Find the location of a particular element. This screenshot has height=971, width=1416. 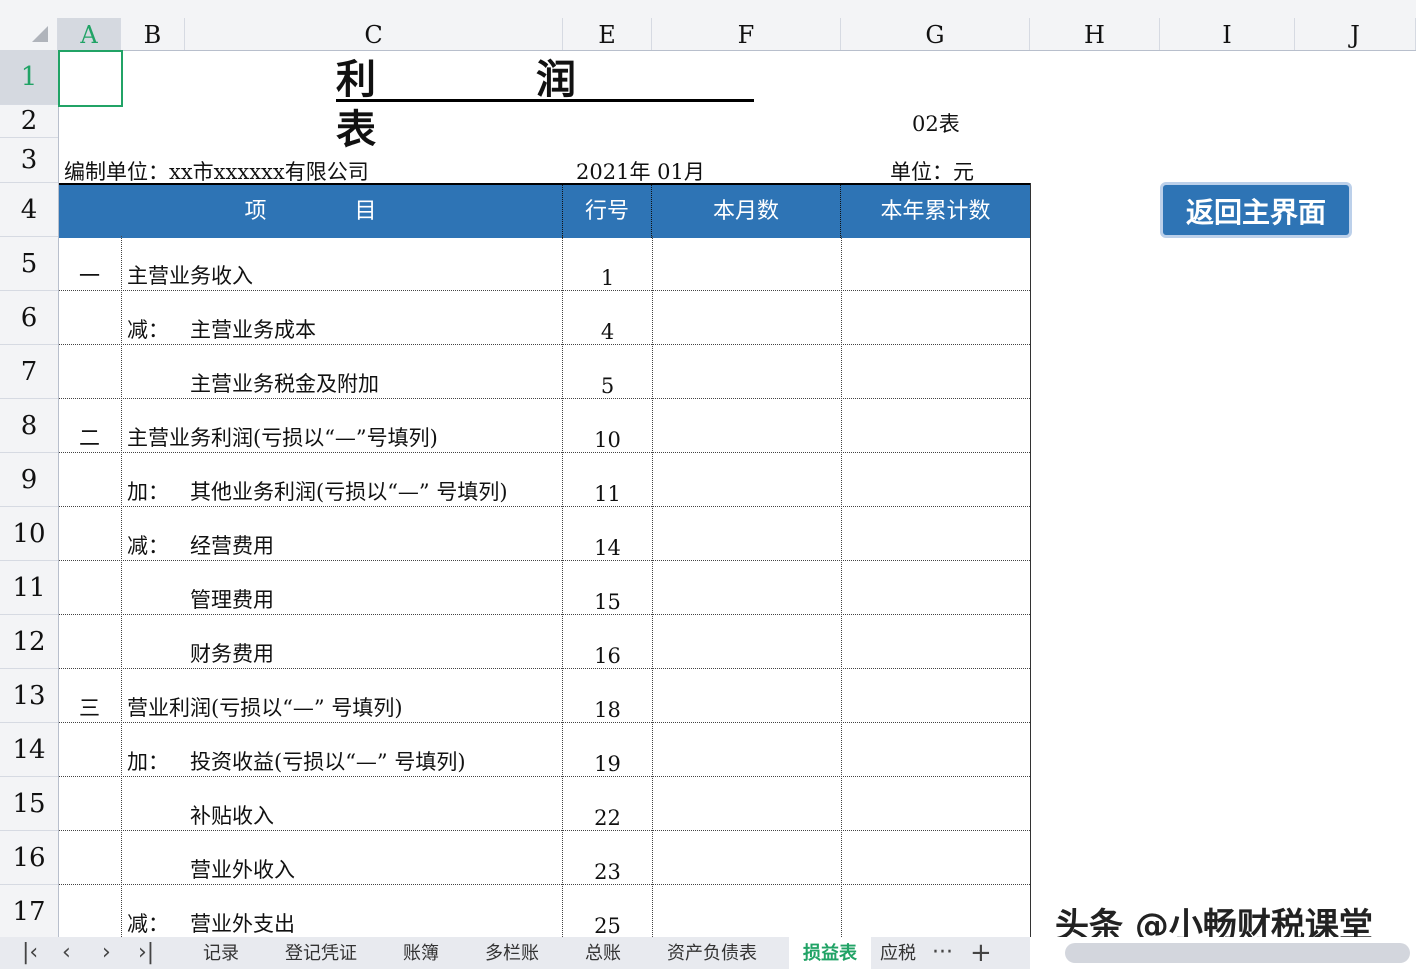

company-label: 编制单位：xx市xxxxxx有限公司 is located at coordinates (216, 172).